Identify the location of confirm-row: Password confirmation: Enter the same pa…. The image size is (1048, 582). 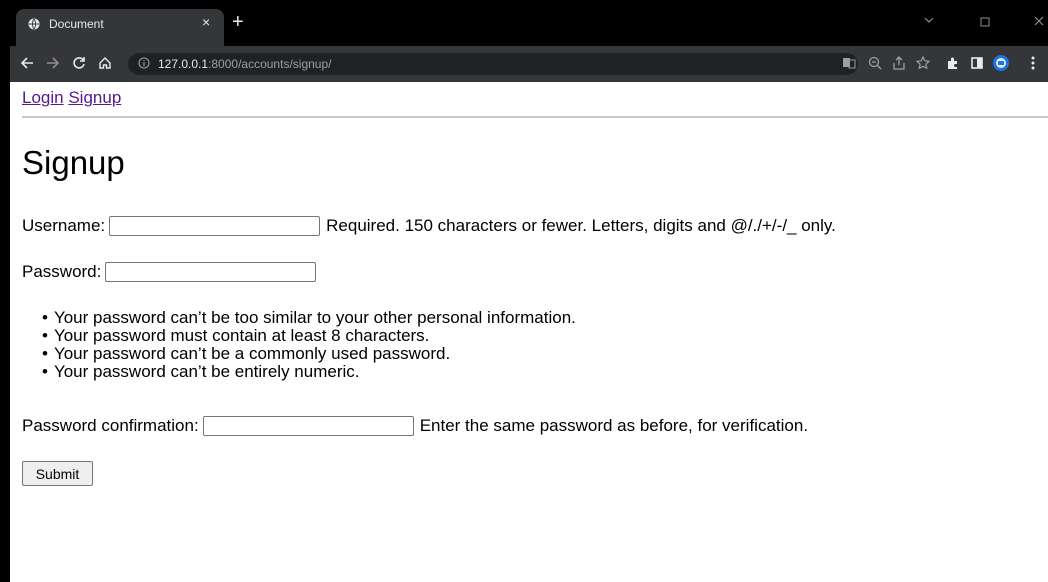
(415, 426).